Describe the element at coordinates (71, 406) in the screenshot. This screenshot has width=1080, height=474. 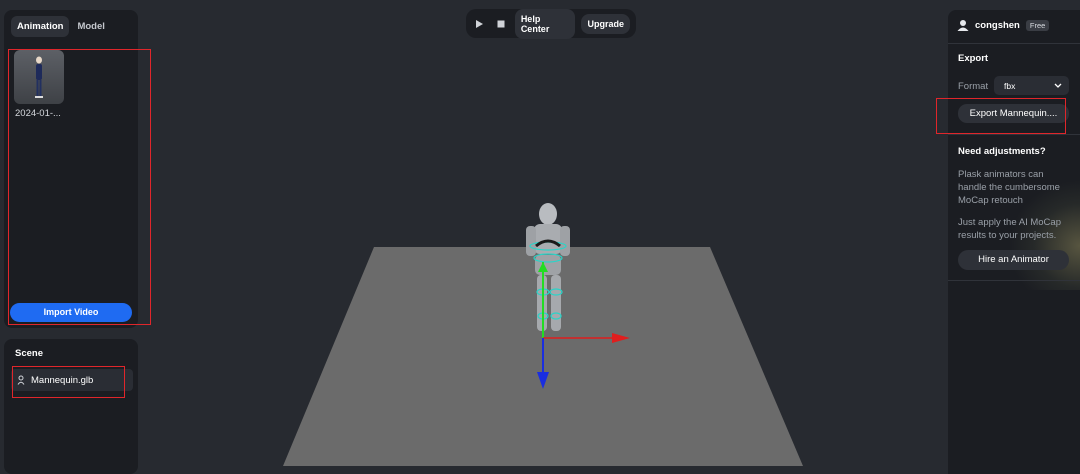
I see `scene-panel: Scene Mannequin.glb` at that location.